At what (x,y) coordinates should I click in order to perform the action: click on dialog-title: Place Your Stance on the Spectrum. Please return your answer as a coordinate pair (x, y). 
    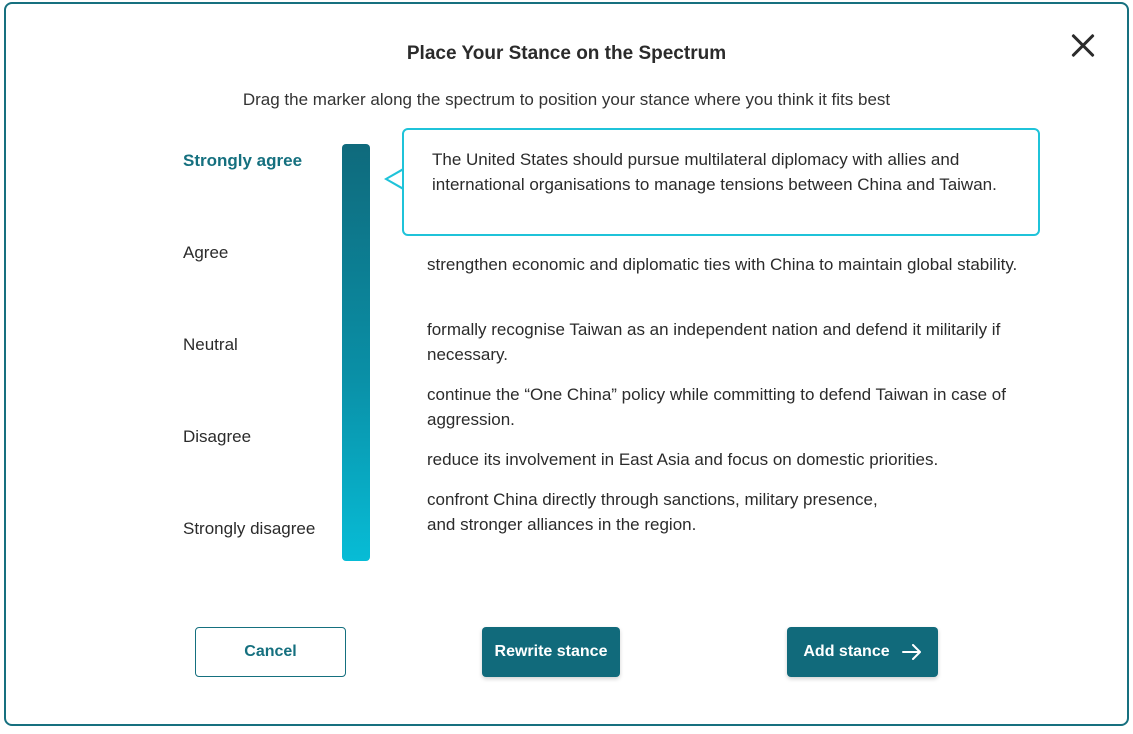
    Looking at the image, I should click on (566, 53).